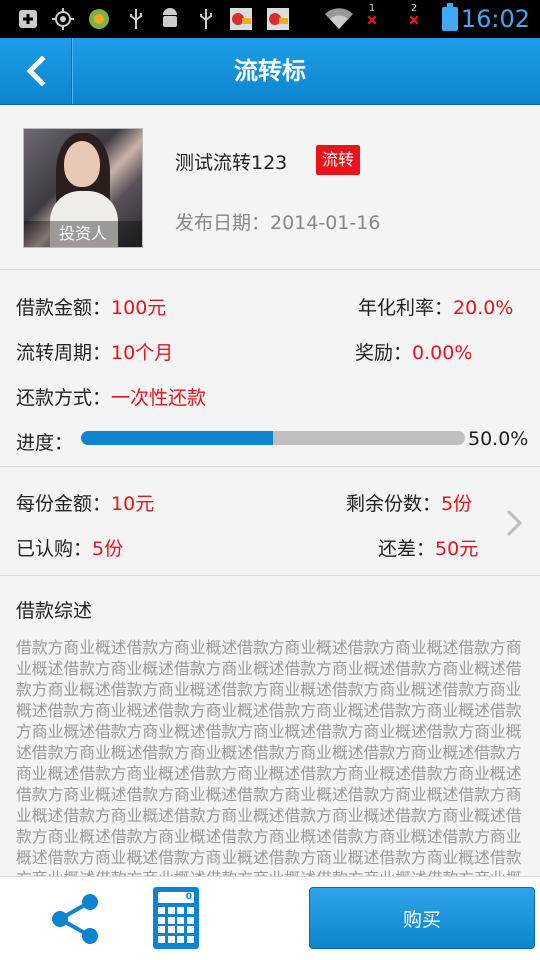 The image size is (540, 960). I want to click on sim2-label: 2, so click(414, 8).